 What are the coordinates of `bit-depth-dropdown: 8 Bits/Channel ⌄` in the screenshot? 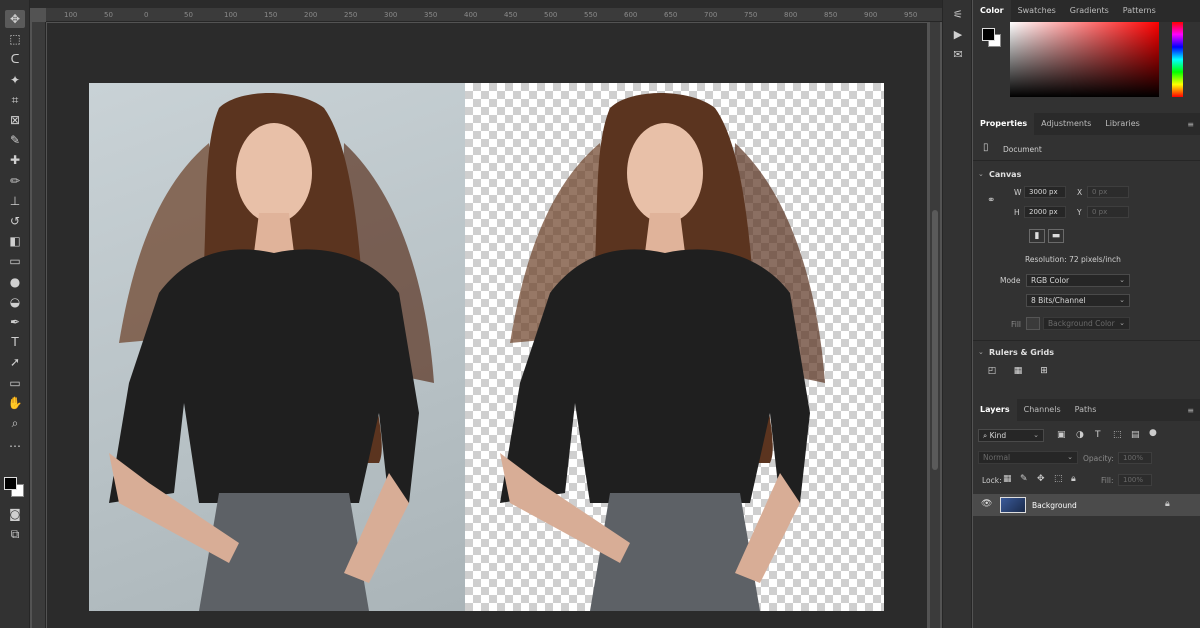 It's located at (1078, 300).